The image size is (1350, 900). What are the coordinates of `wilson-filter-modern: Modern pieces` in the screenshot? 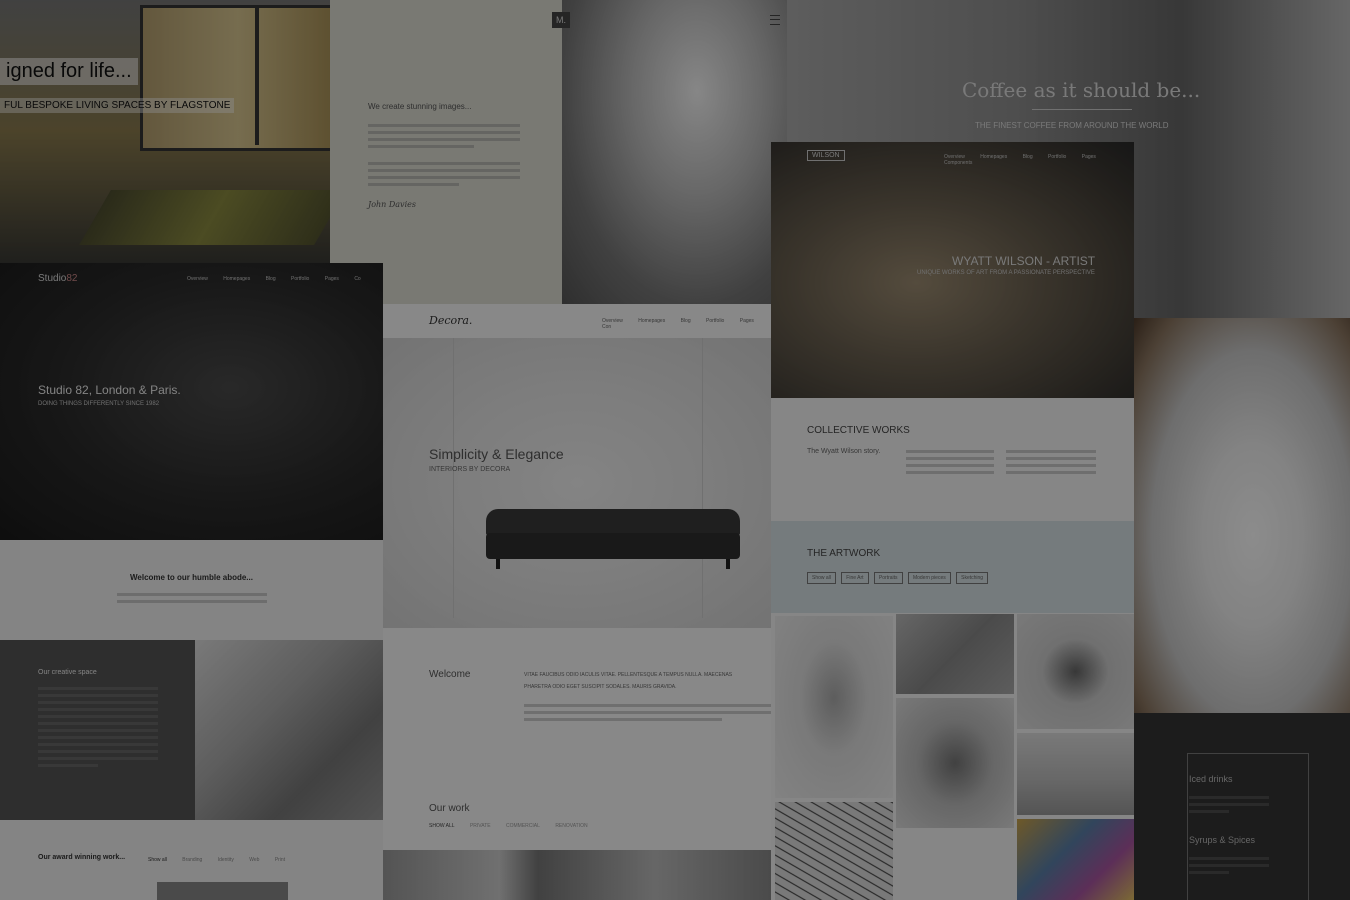 It's located at (929, 578).